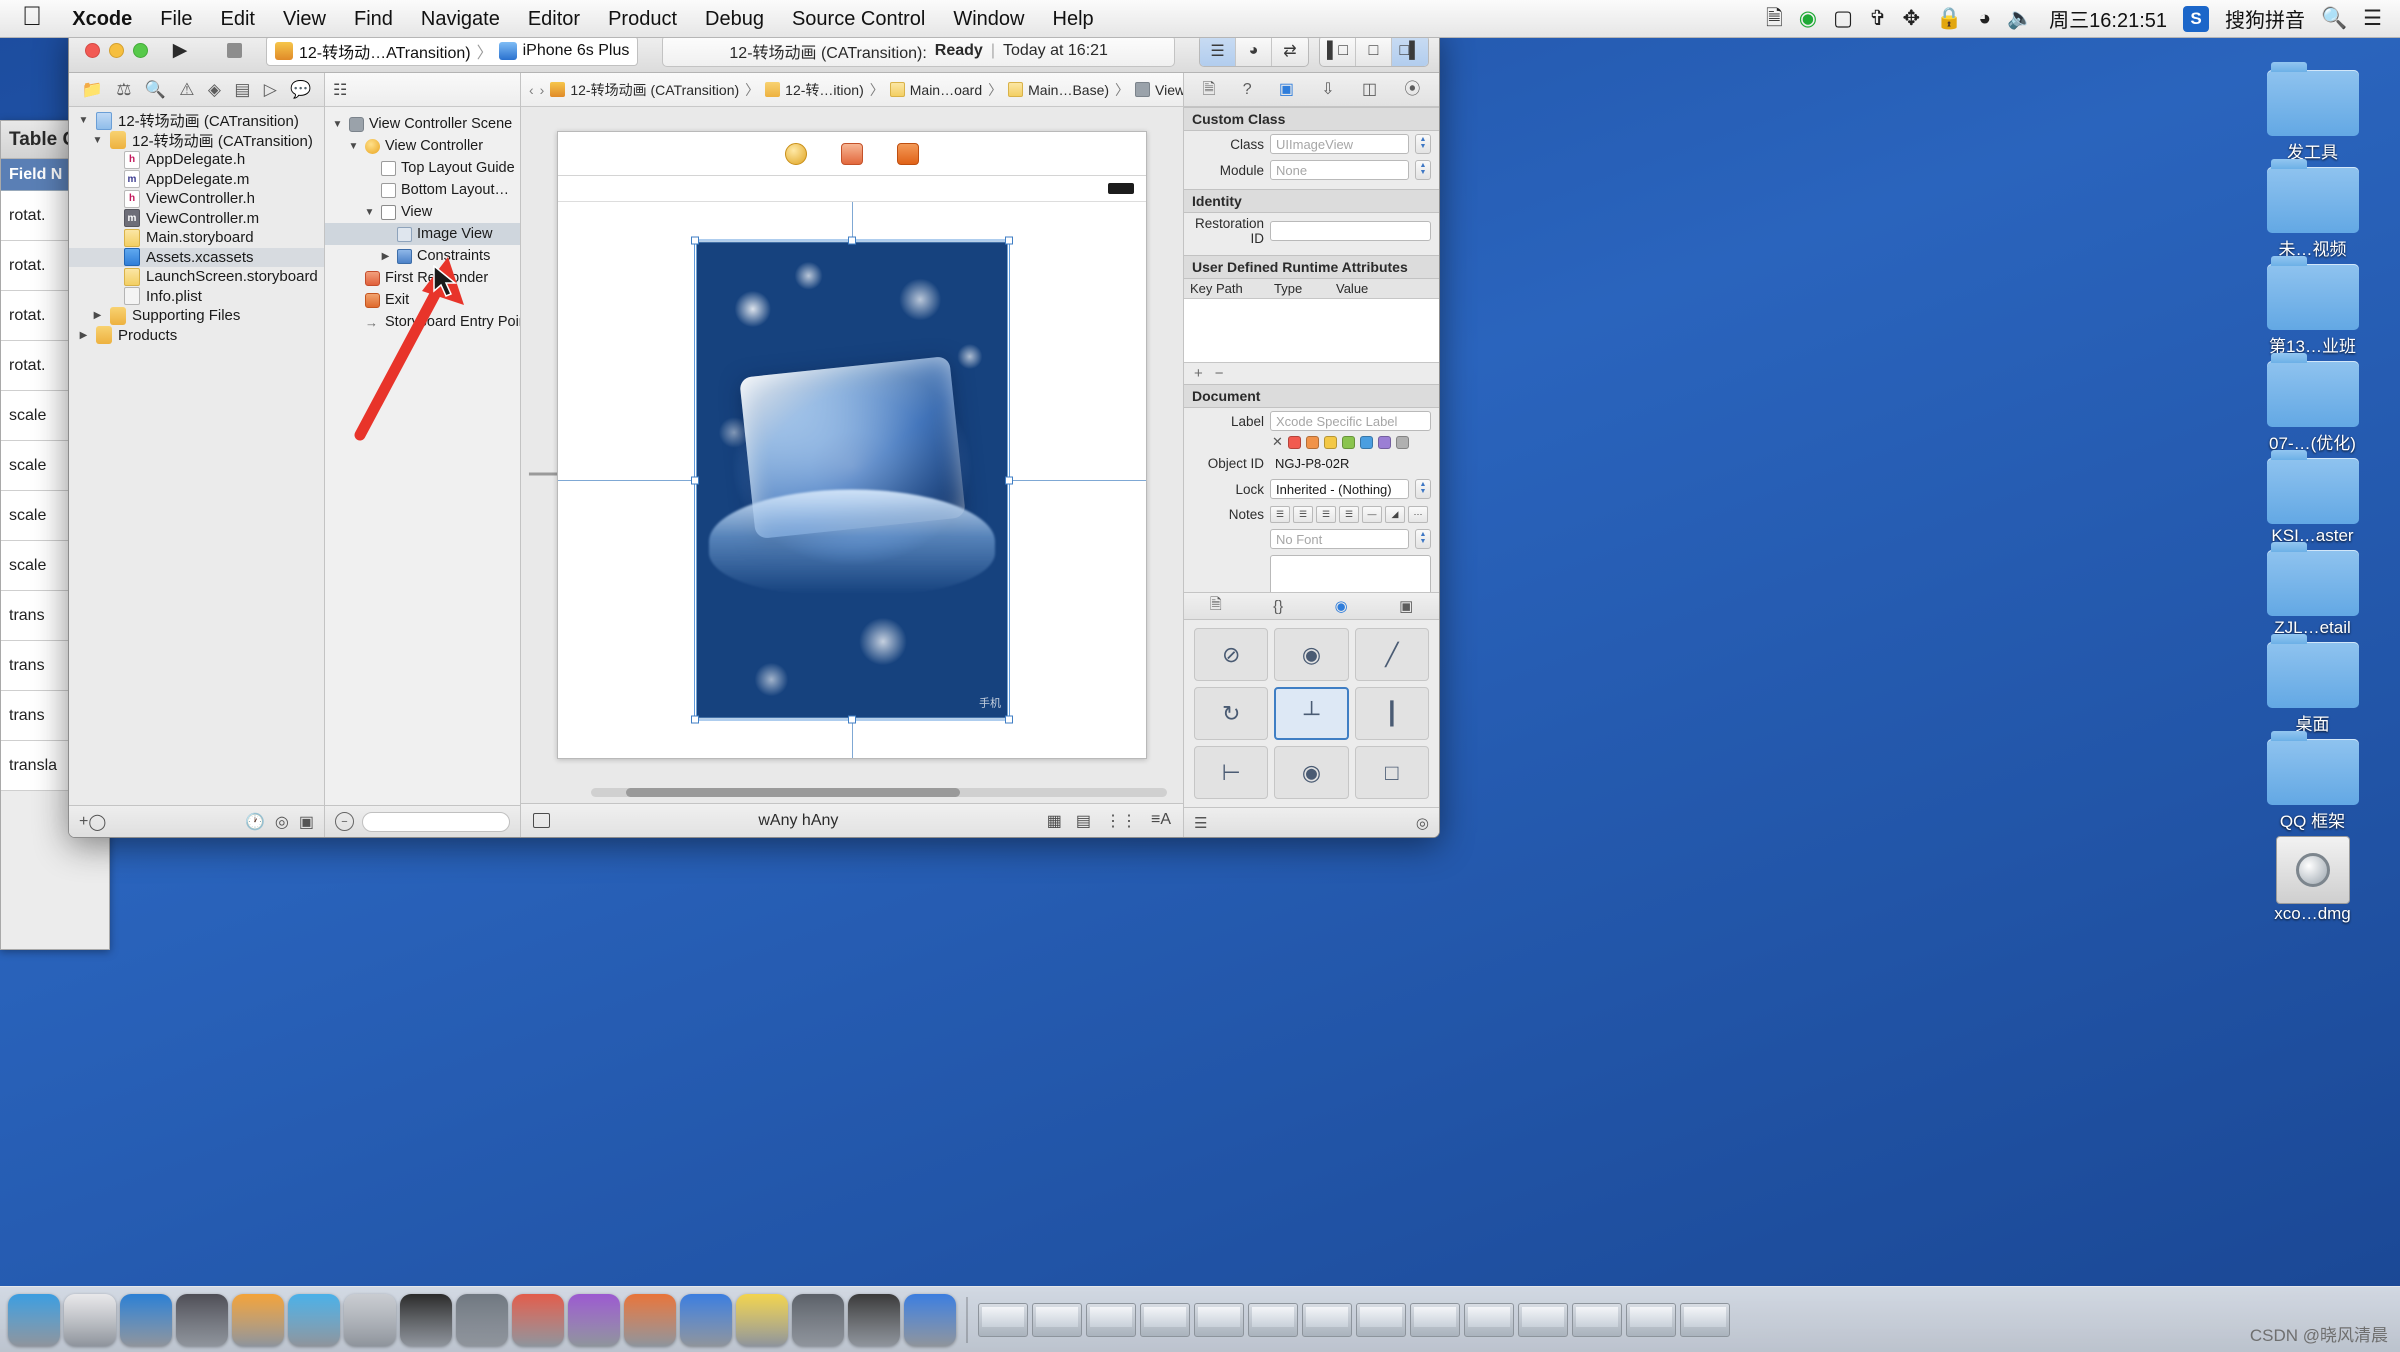 This screenshot has height=1352, width=2400. What do you see at coordinates (2312, 112) in the screenshot?
I see `desktop-icon: 发工具` at bounding box center [2312, 112].